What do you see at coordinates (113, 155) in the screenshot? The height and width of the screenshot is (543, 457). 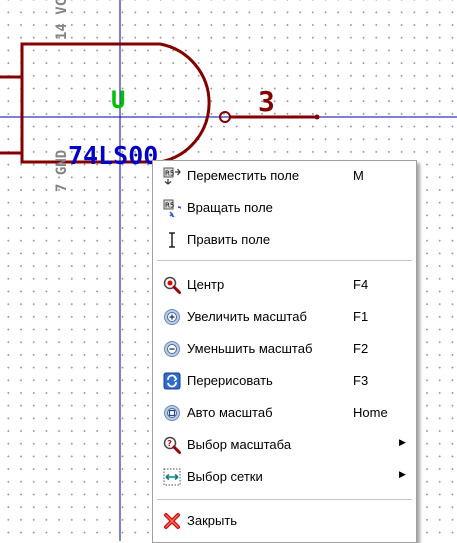 I see `part-value-field: 74LS00` at bounding box center [113, 155].